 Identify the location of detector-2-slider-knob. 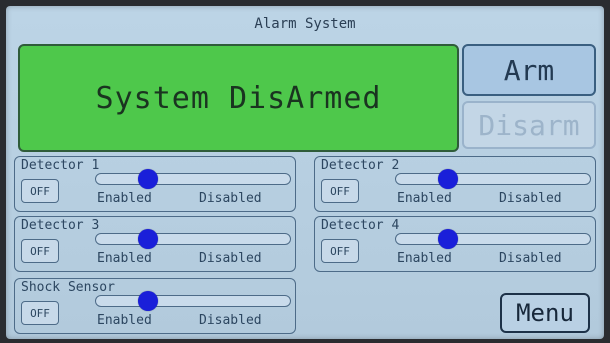
(448, 179).